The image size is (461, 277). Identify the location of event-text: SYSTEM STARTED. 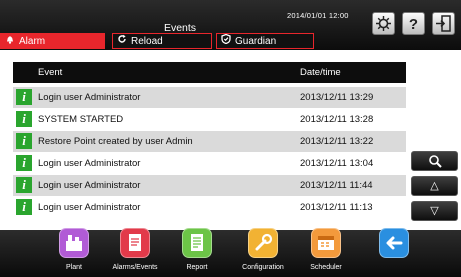
(81, 119).